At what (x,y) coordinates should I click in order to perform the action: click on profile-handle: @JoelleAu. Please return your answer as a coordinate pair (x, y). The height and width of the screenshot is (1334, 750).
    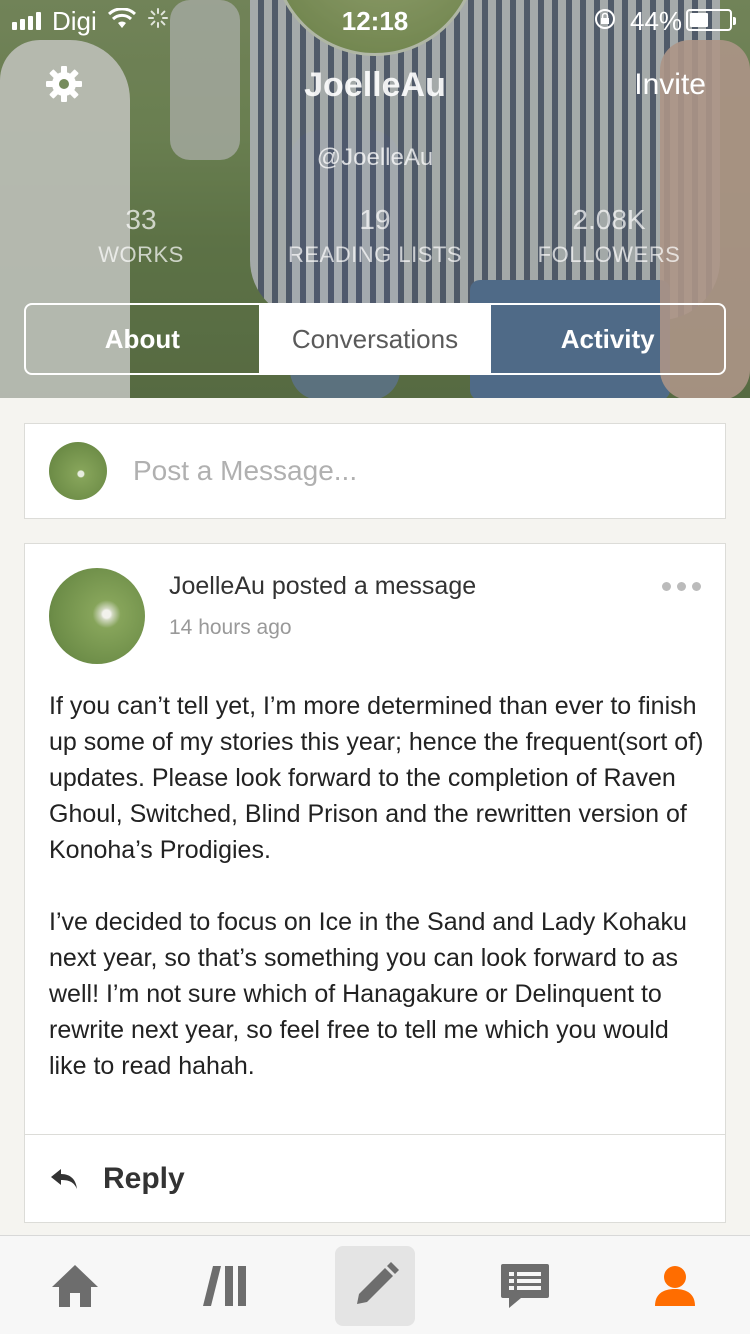
    Looking at the image, I should click on (375, 157).